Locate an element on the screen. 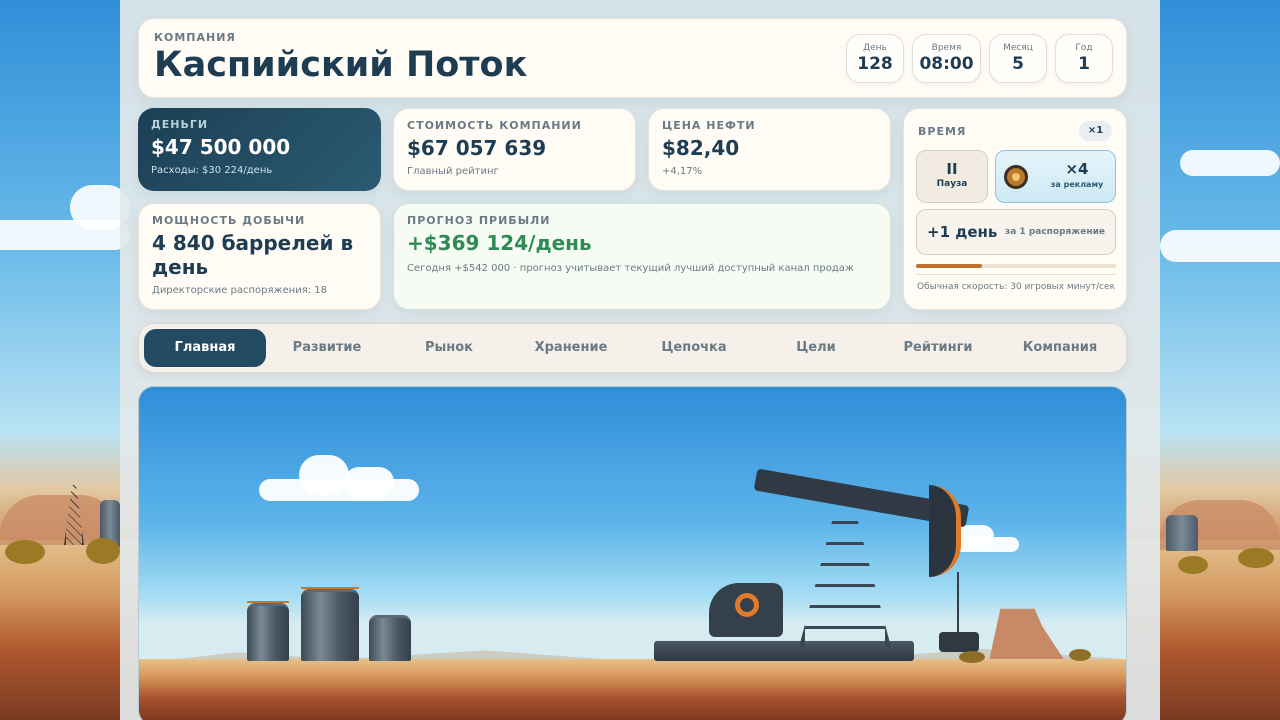 The height and width of the screenshot is (720, 1280). tab-goals: Цели is located at coordinates (816, 348).